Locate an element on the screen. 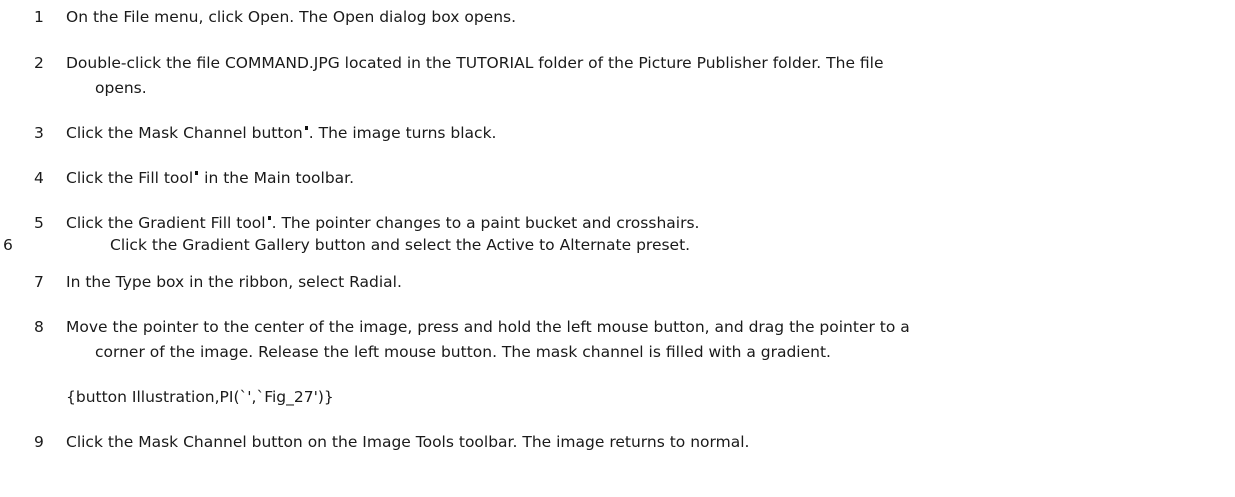 This screenshot has height=497, width=1235. step-number: 9 is located at coordinates (39, 442).